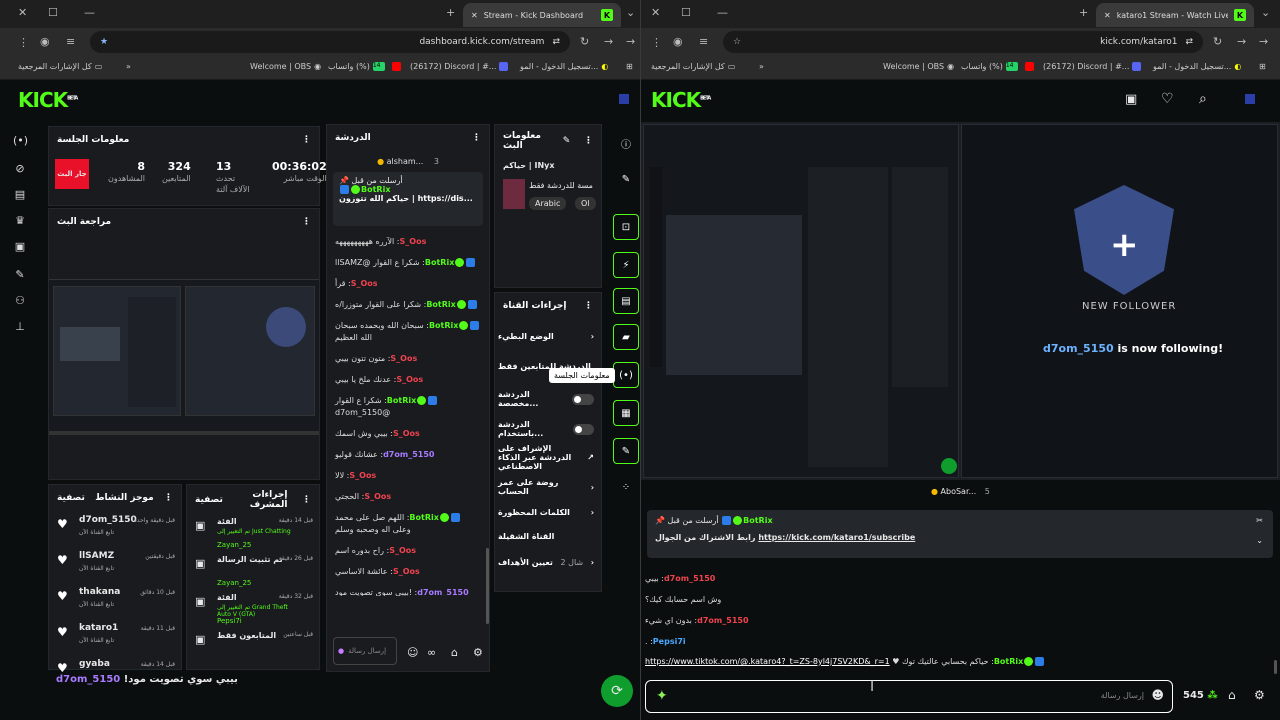 The width and height of the screenshot is (1280, 720). I want to click on wrench-icon: ✎, so click(20, 275).